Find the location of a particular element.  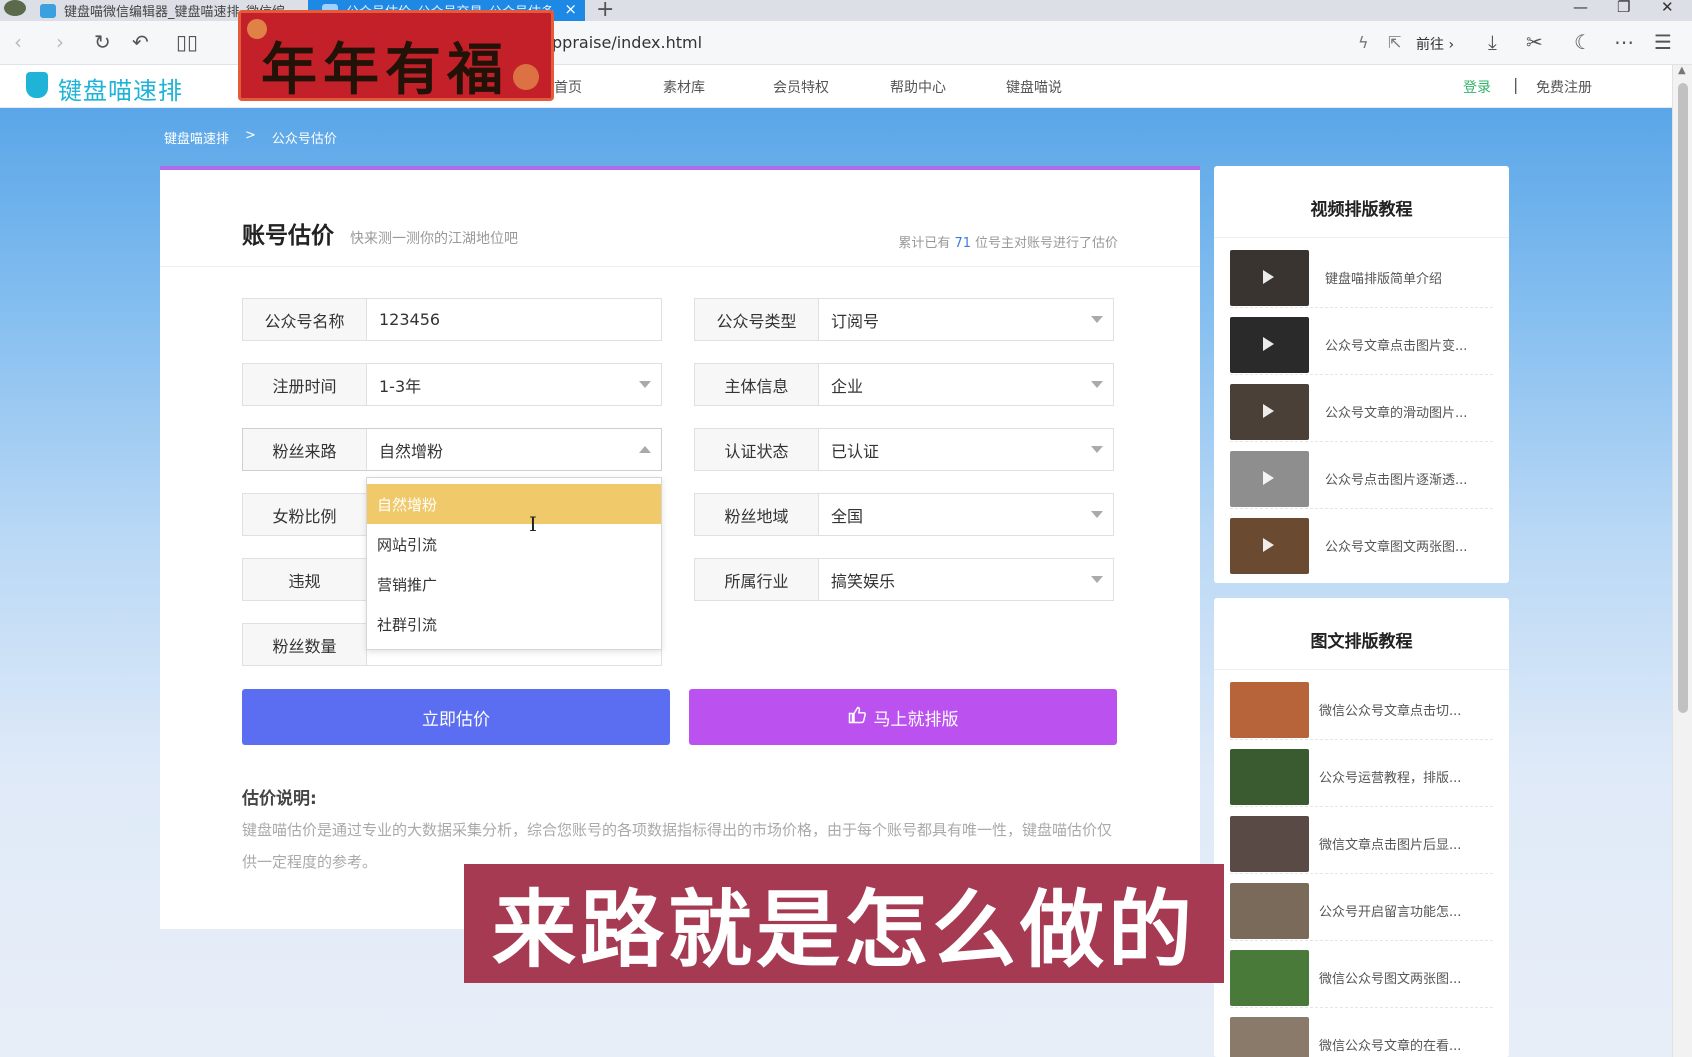

entity-field: 主体信息 企业 is located at coordinates (904, 384).